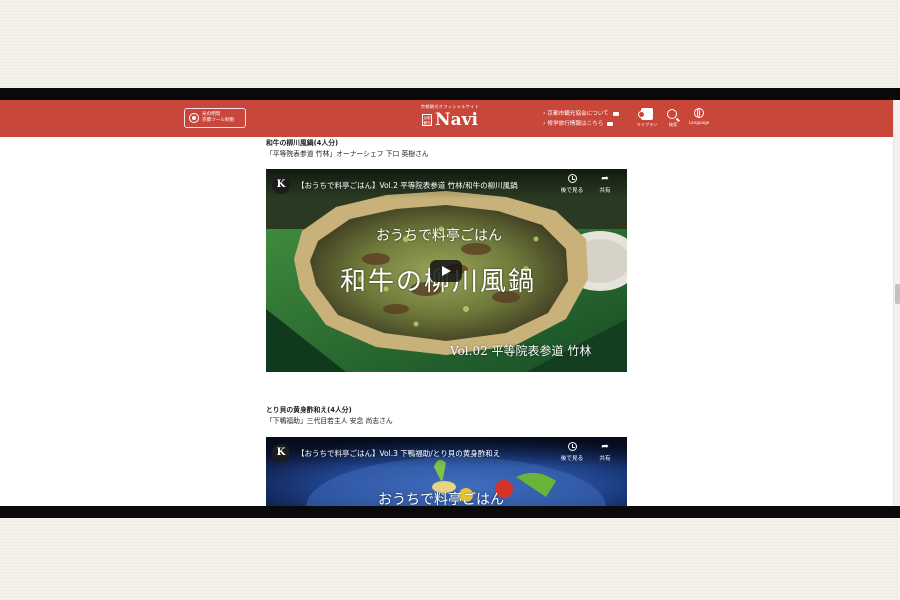  What do you see at coordinates (647, 124) in the screenshot?
I see `myplan-label: マイプラン` at bounding box center [647, 124].